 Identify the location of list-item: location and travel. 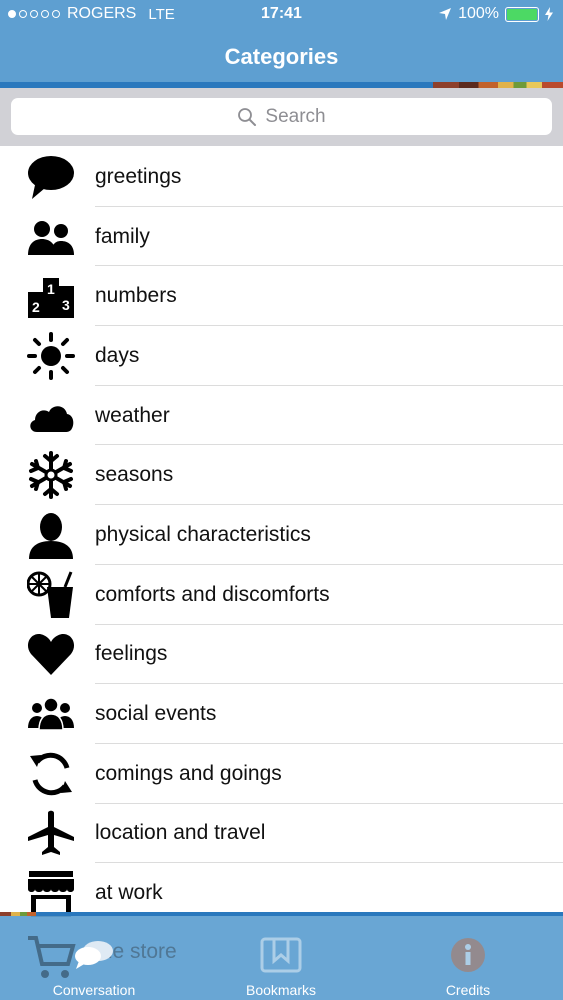
(281, 834).